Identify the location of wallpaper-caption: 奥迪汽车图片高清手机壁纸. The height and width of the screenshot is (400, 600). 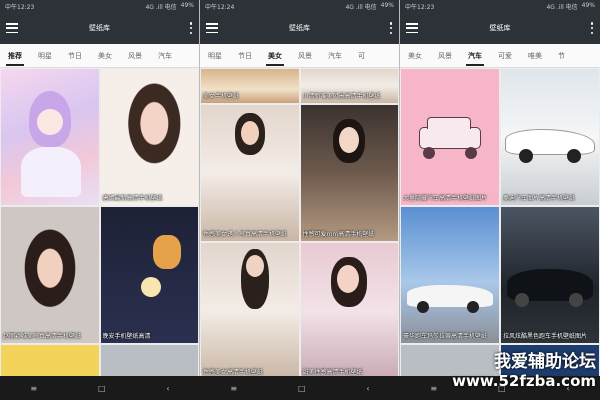
(539, 198).